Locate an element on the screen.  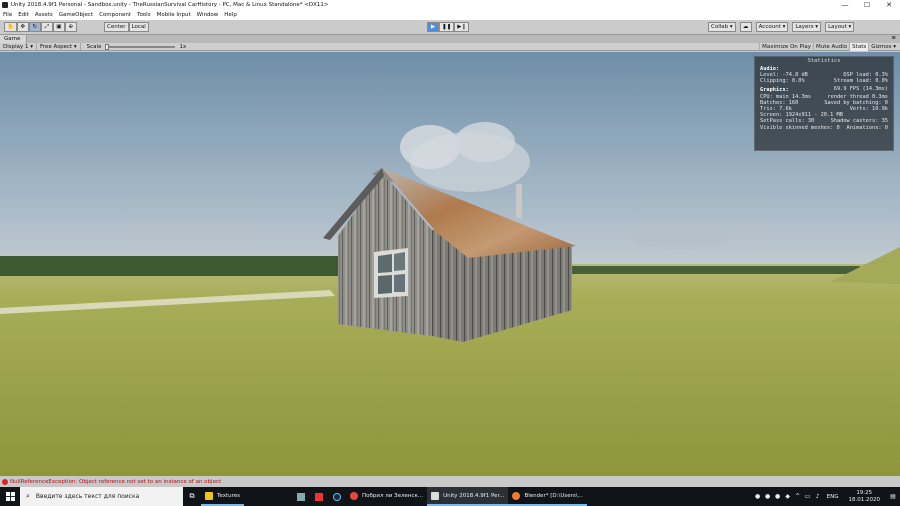
treeline-left is located at coordinates (170, 266).